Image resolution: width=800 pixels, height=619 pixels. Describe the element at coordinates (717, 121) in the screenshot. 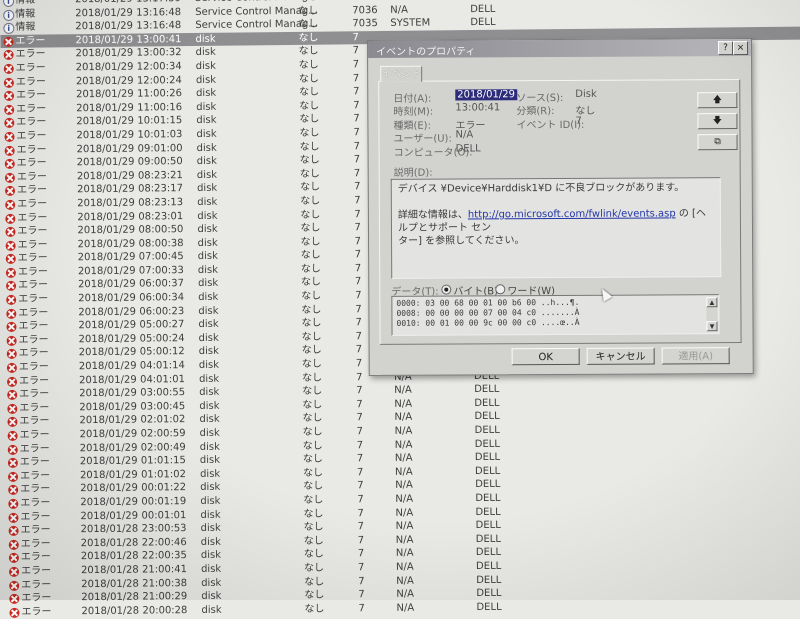

I see `next-event-button: 🡇` at that location.